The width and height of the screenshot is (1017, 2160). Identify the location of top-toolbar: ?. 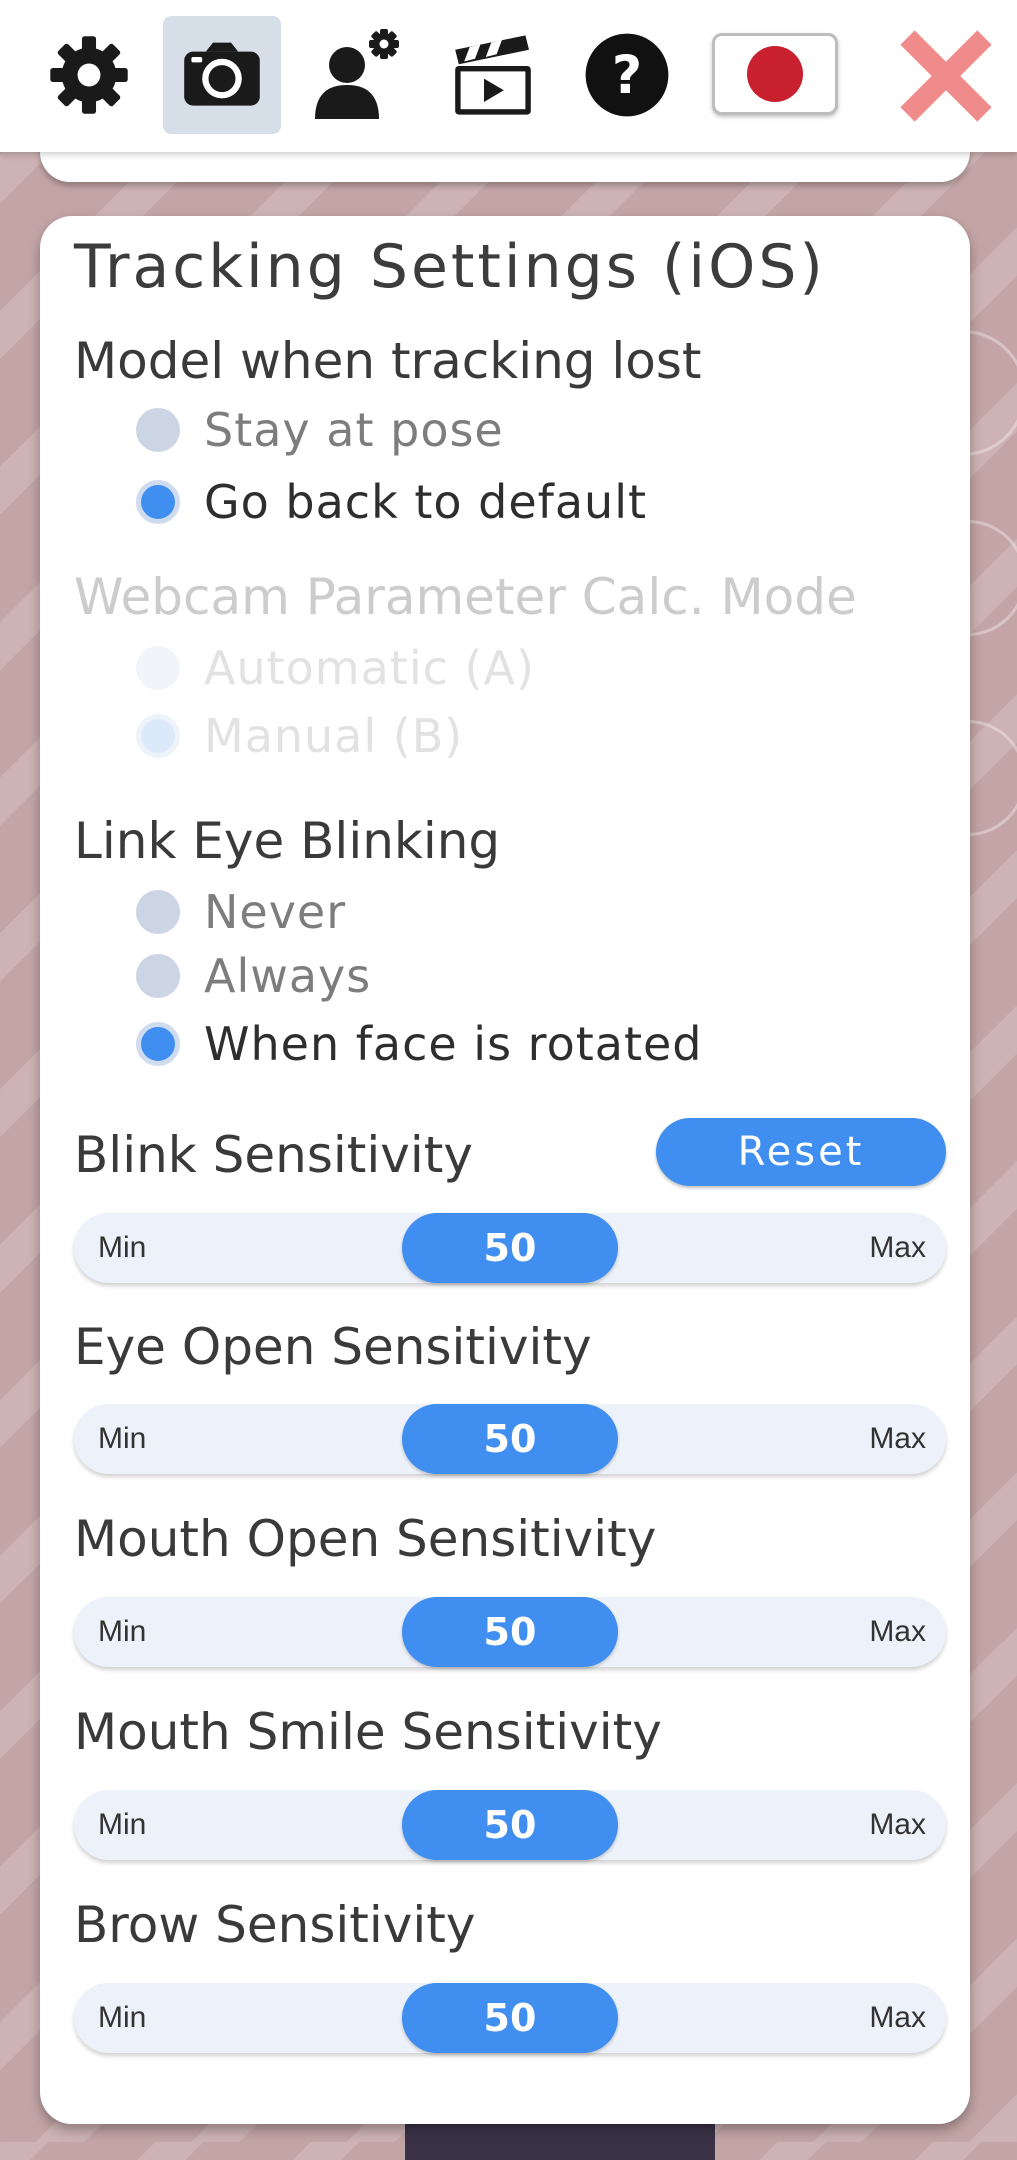
(508, 76).